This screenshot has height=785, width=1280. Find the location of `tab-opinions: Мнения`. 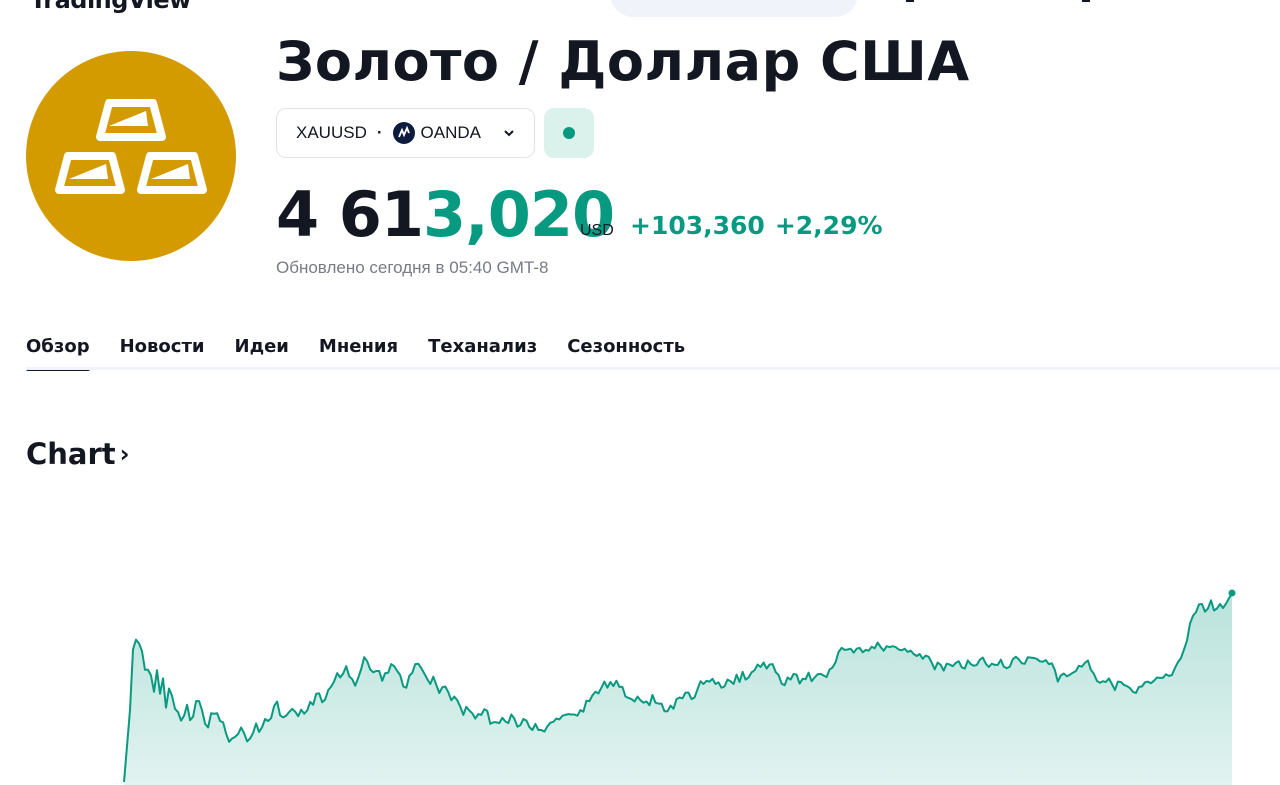

tab-opinions: Мнения is located at coordinates (358, 352).